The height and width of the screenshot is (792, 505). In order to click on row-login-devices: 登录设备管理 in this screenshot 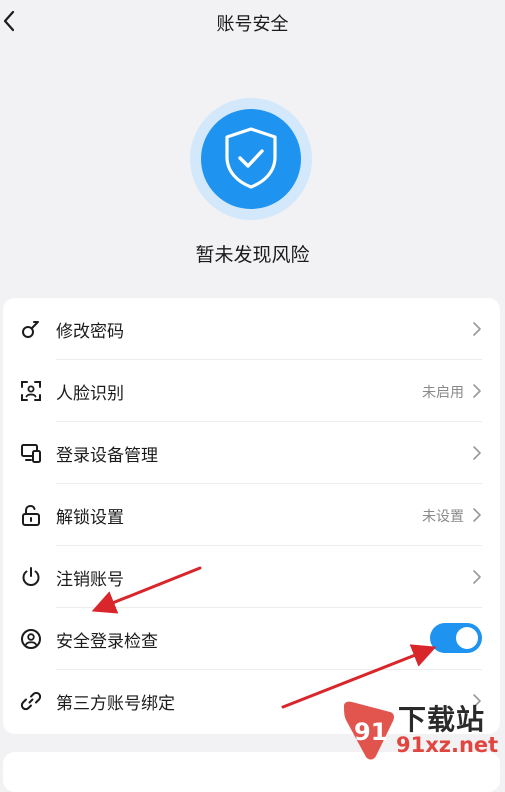, I will do `click(251, 453)`.